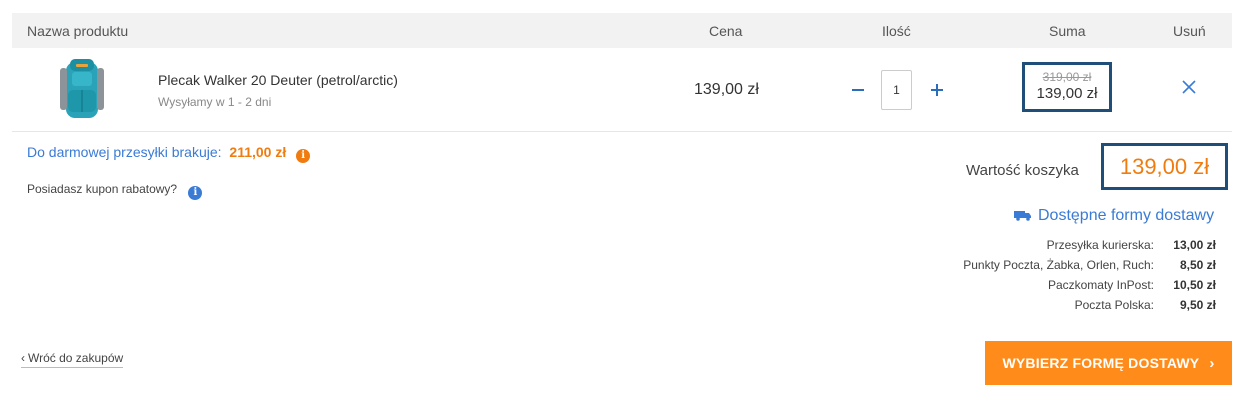  What do you see at coordinates (726, 89) in the screenshot?
I see `unit-price: 139,00 zł` at bounding box center [726, 89].